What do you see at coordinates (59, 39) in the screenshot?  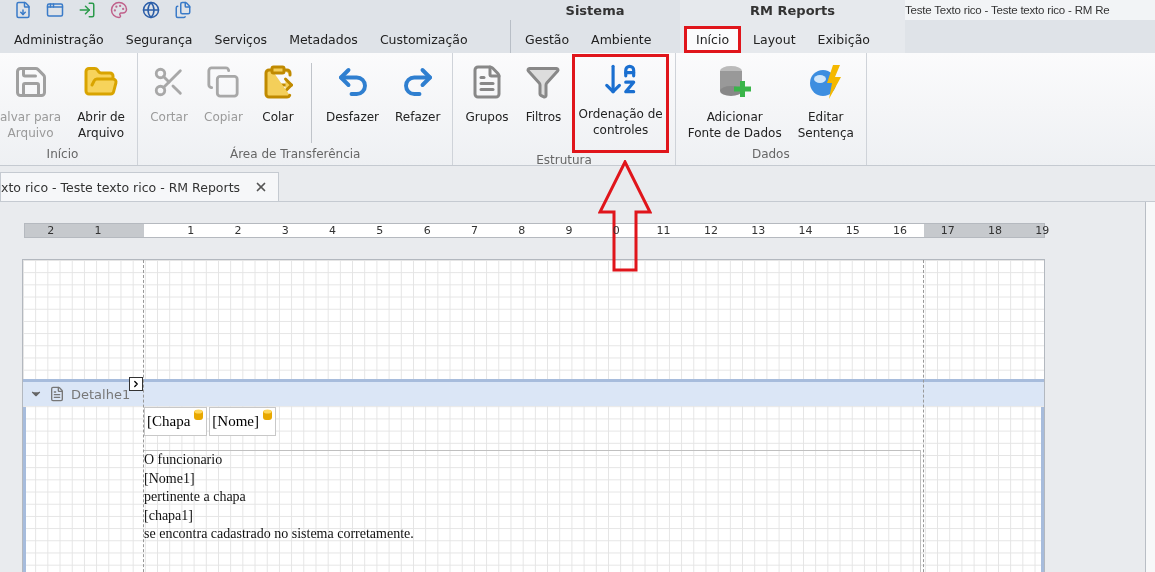 I see `ribbon-tab: Administração` at bounding box center [59, 39].